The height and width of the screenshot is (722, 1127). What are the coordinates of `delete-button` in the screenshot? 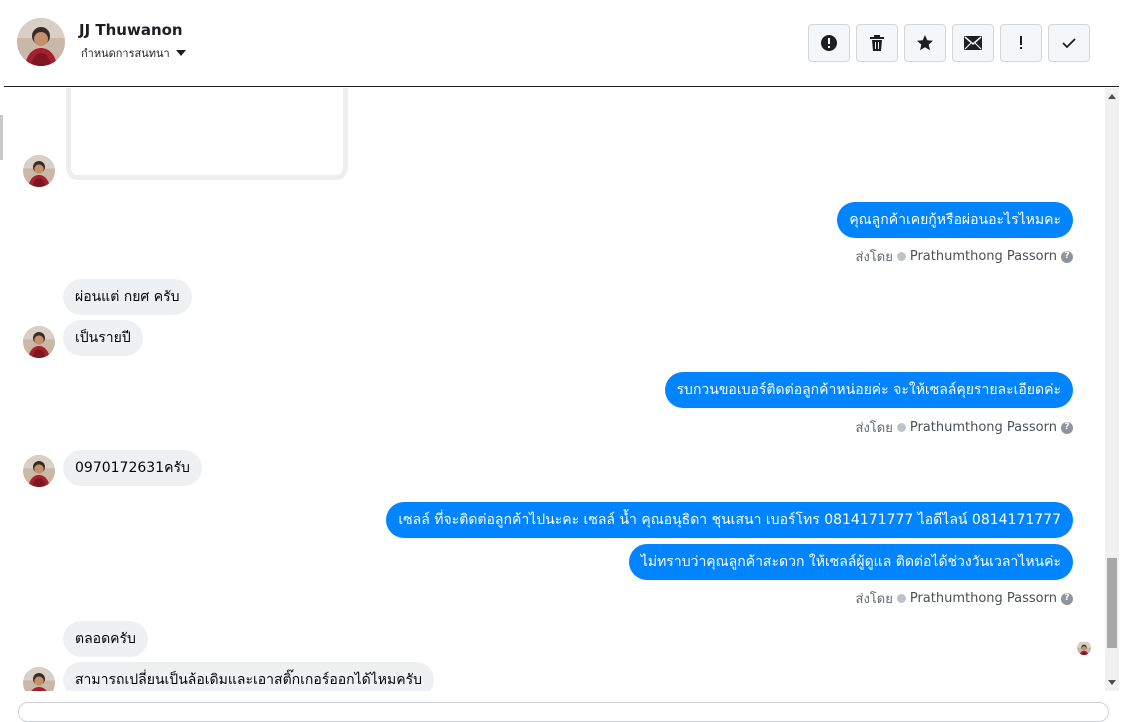 It's located at (877, 43).